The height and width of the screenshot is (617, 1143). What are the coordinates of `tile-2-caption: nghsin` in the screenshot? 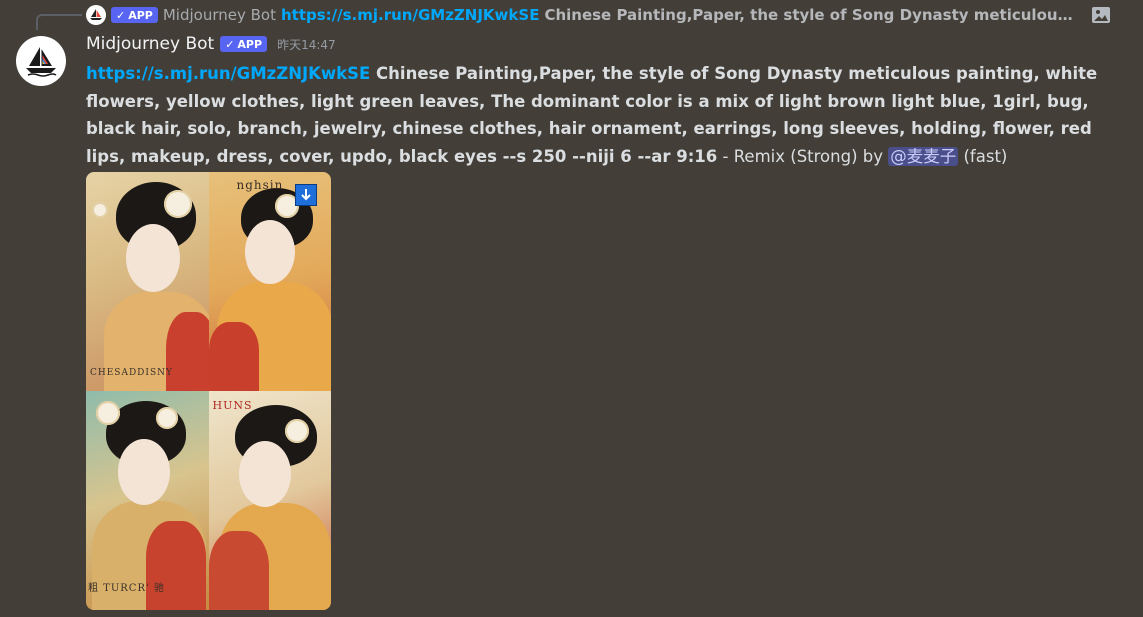 It's located at (260, 185).